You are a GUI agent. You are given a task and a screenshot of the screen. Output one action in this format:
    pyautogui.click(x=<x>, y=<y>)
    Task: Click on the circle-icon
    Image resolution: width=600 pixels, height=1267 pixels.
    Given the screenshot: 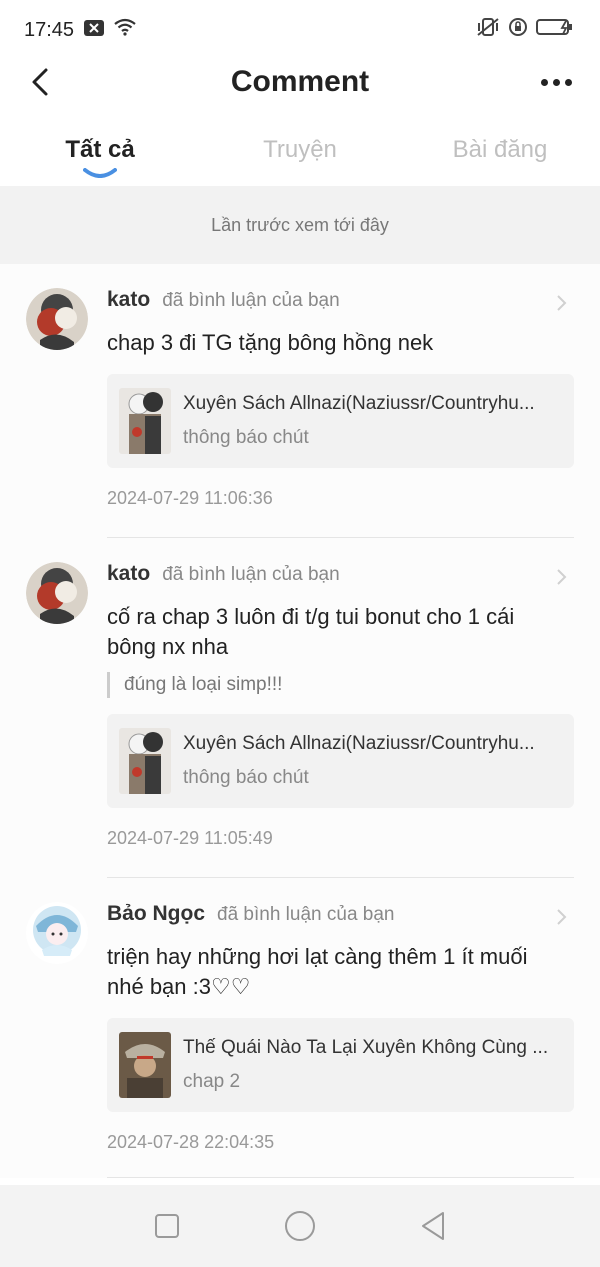 What is the action you would take?
    pyautogui.click(x=299, y=1226)
    